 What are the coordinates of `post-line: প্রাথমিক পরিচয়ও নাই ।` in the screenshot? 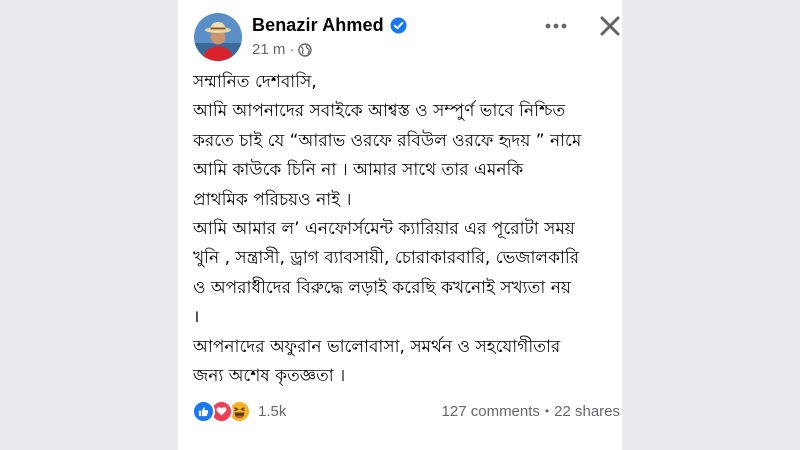 It's located at (272, 199).